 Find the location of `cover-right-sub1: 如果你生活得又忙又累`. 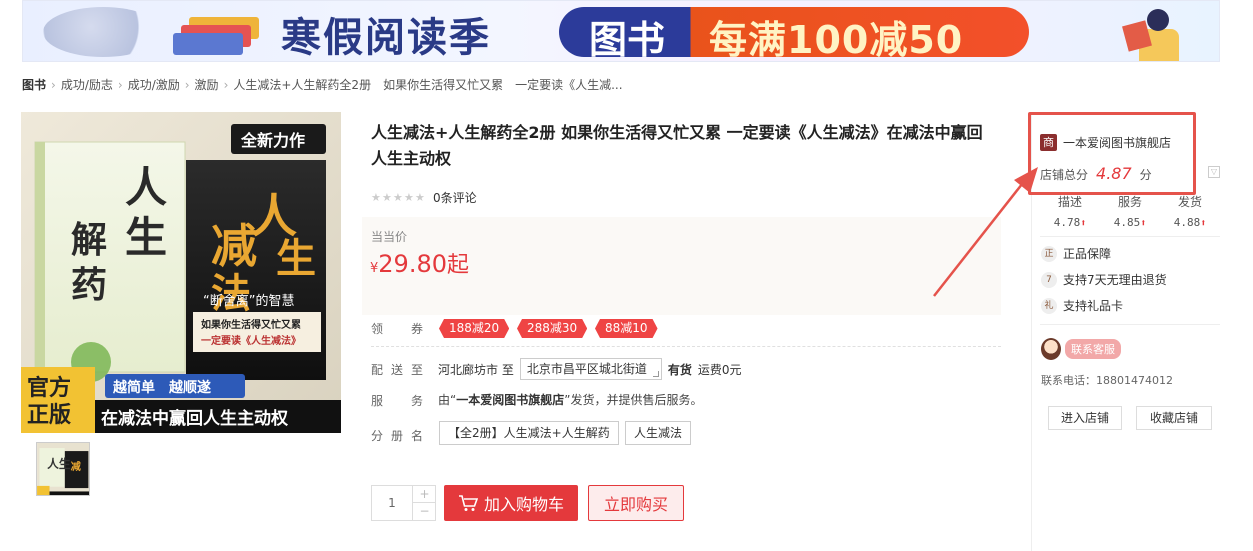

cover-right-sub1: 如果你生活得又忙又累 is located at coordinates (251, 324).